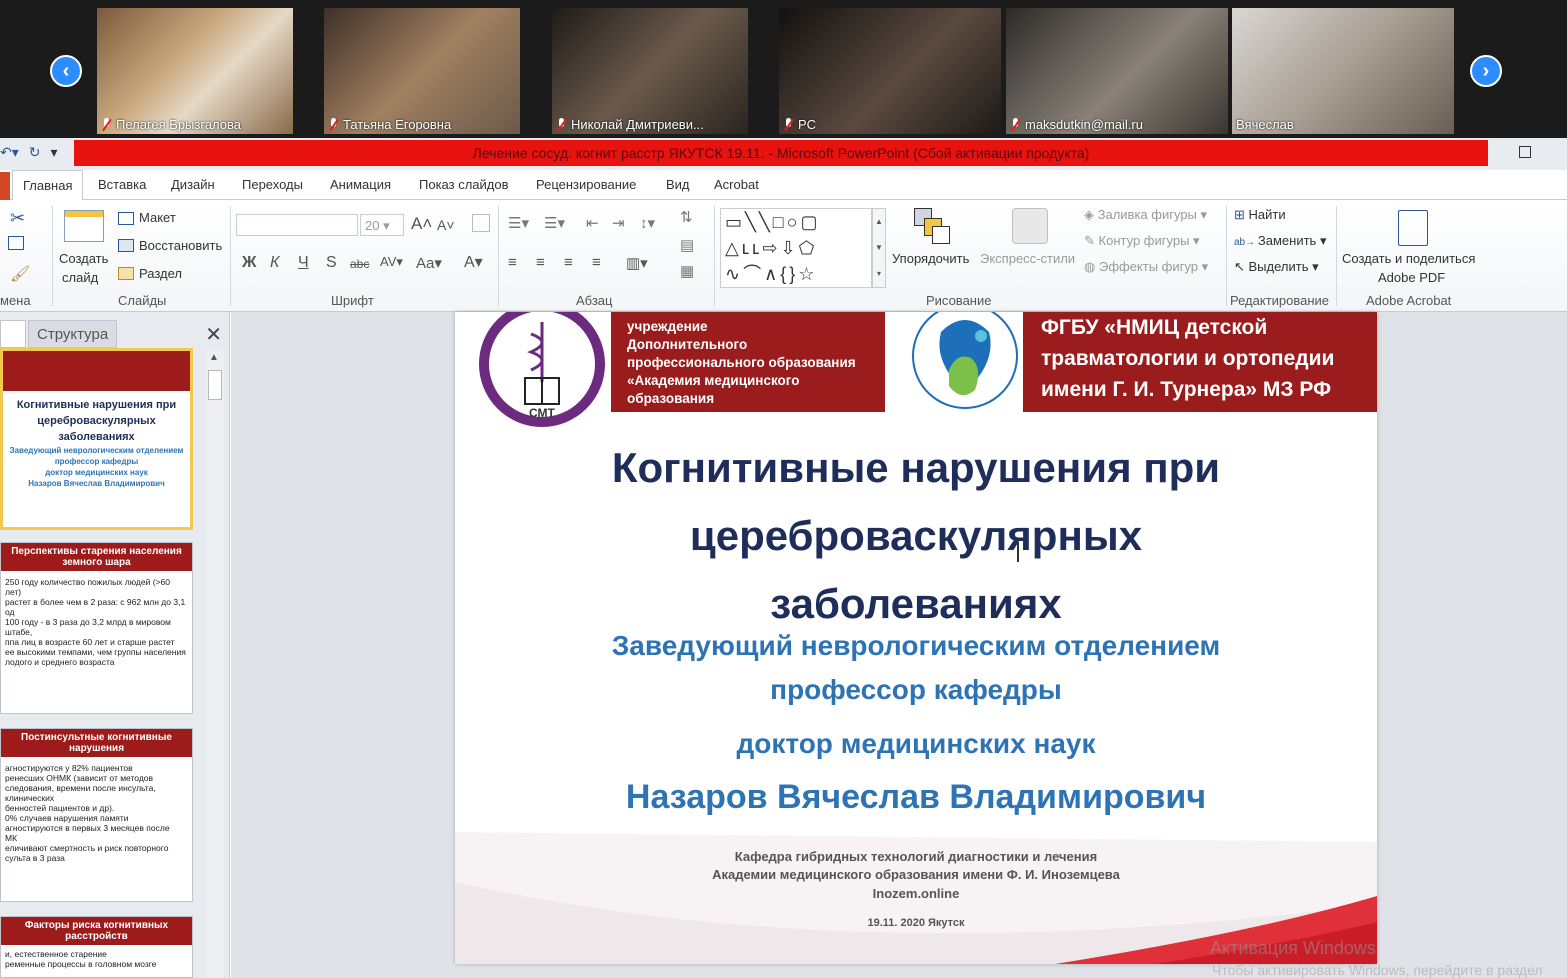 The width and height of the screenshot is (1567, 978). Describe the element at coordinates (215, 664) in the screenshot. I see `panel-scrollbar: ▲` at that location.